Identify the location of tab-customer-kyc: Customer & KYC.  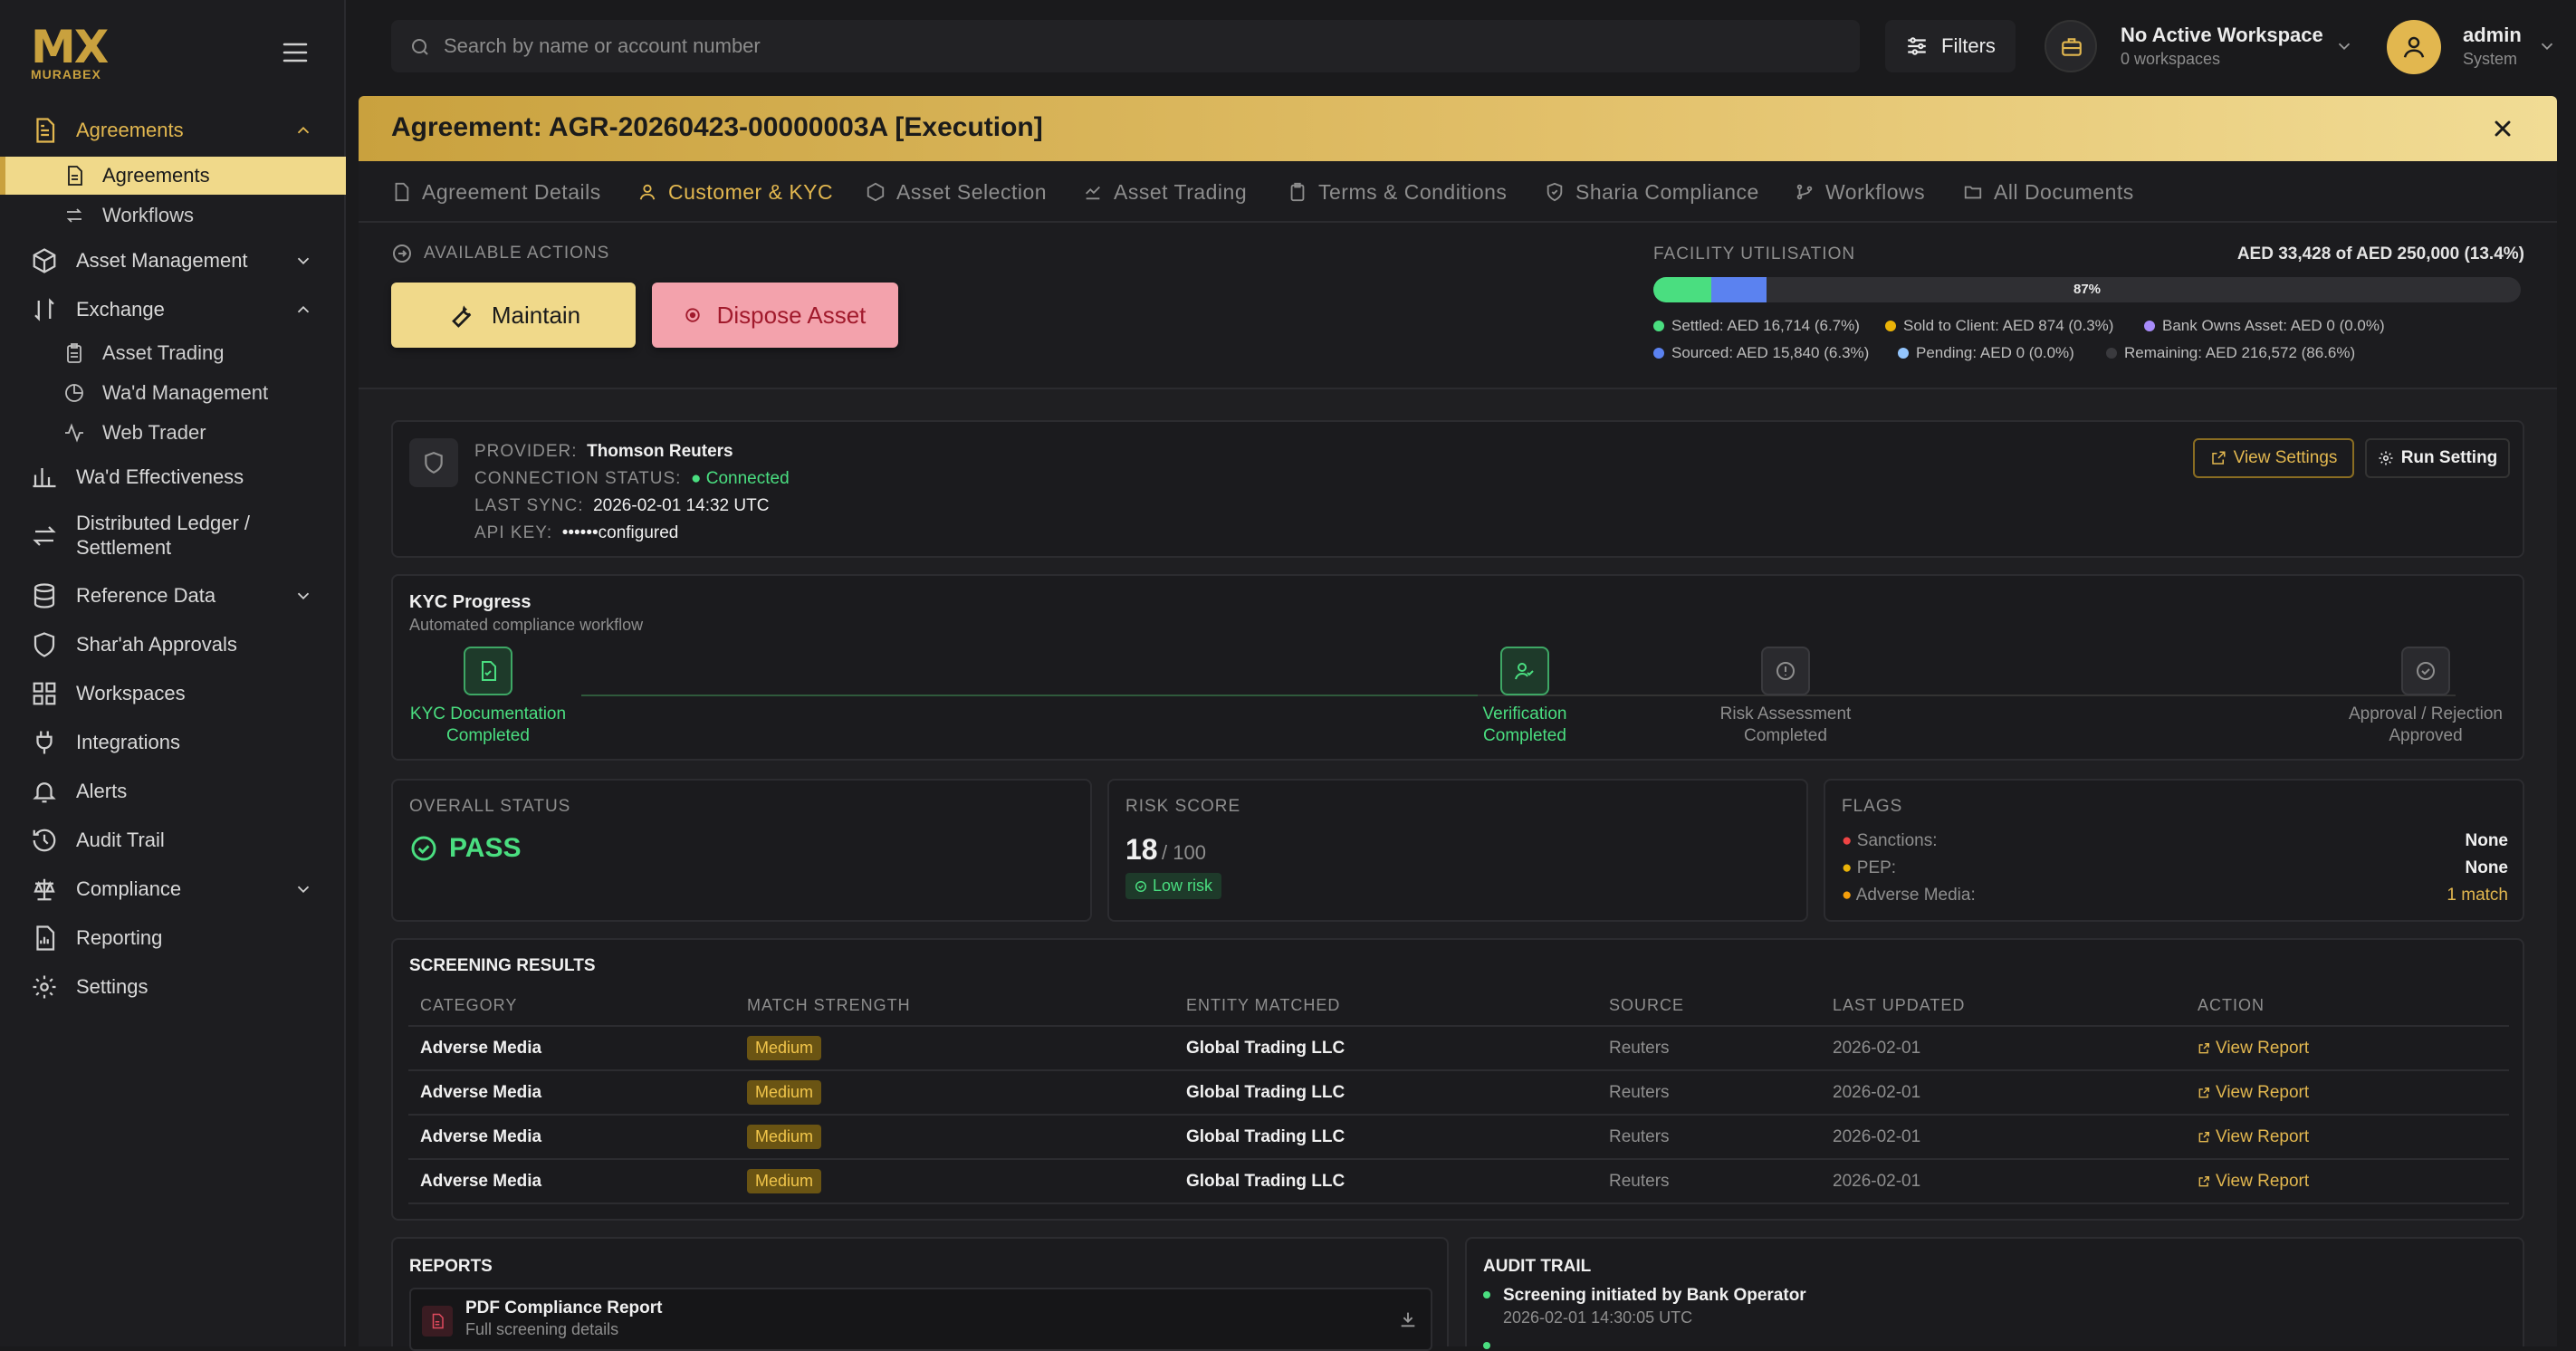
(735, 192).